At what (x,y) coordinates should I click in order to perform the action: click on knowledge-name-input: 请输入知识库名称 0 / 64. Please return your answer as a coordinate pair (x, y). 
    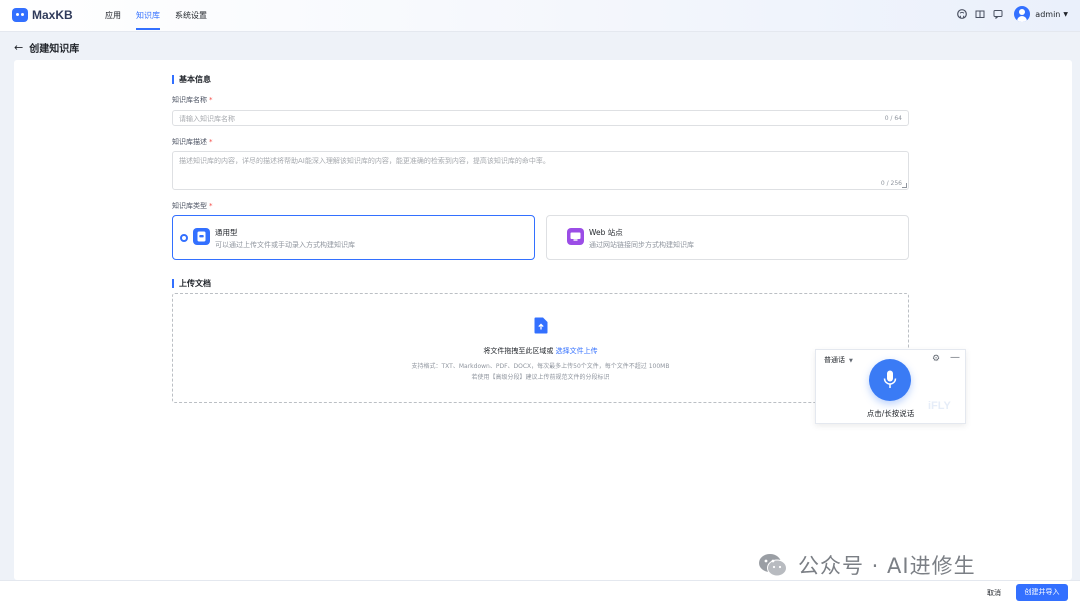
    Looking at the image, I should click on (540, 118).